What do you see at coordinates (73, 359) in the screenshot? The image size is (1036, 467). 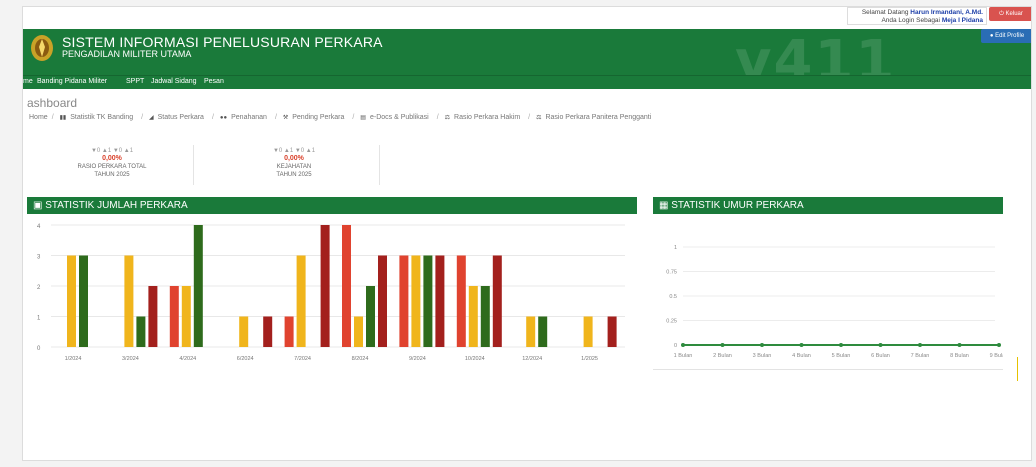 I see `x-tick-label: 1/2024` at bounding box center [73, 359].